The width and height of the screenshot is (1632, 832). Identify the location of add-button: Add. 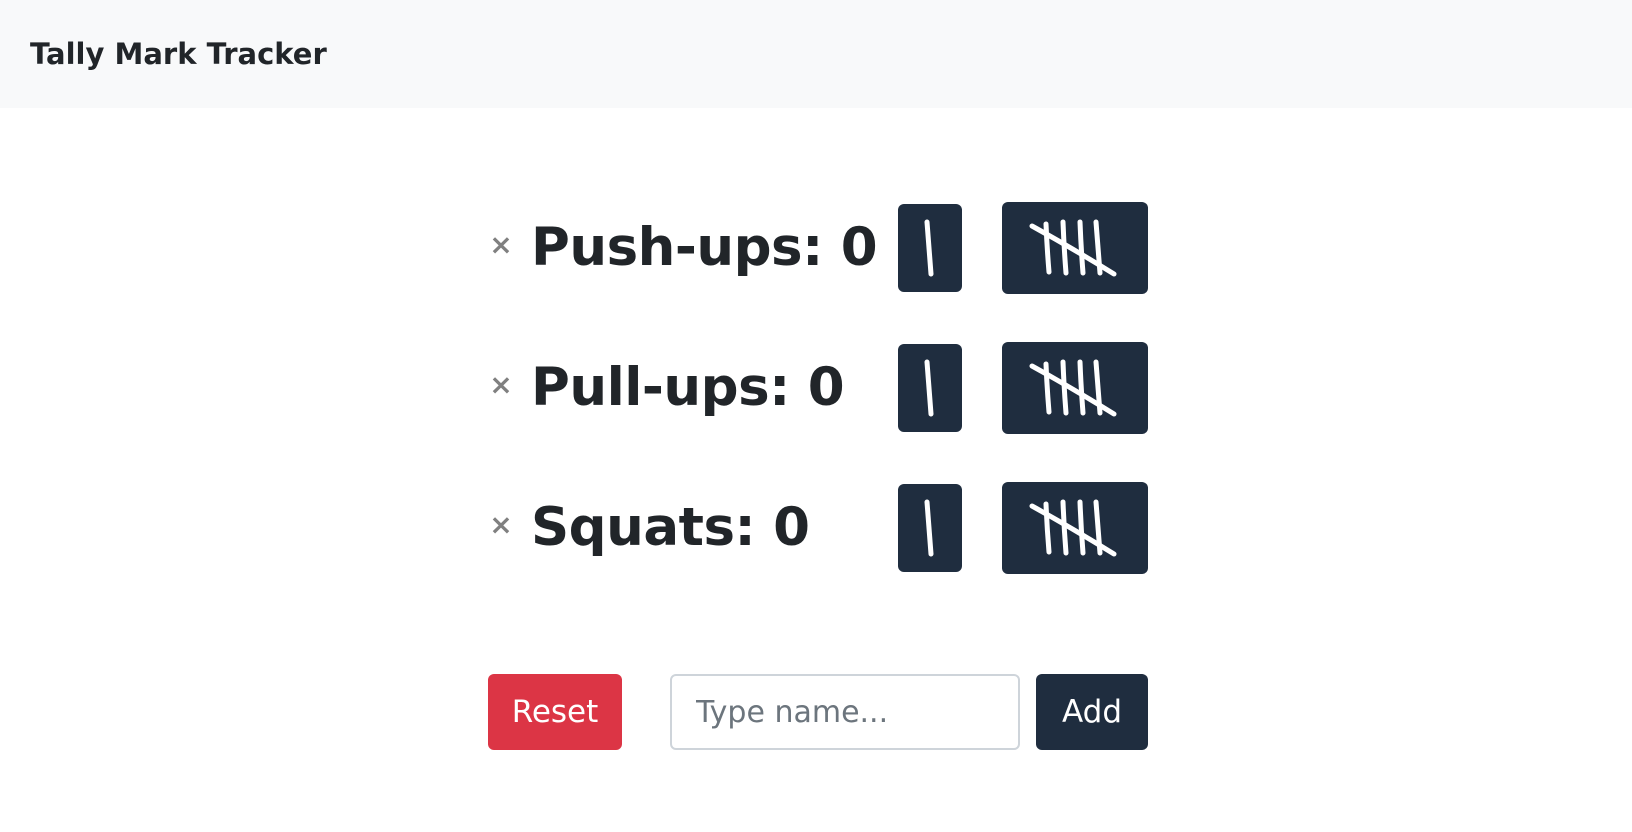
(1092, 712).